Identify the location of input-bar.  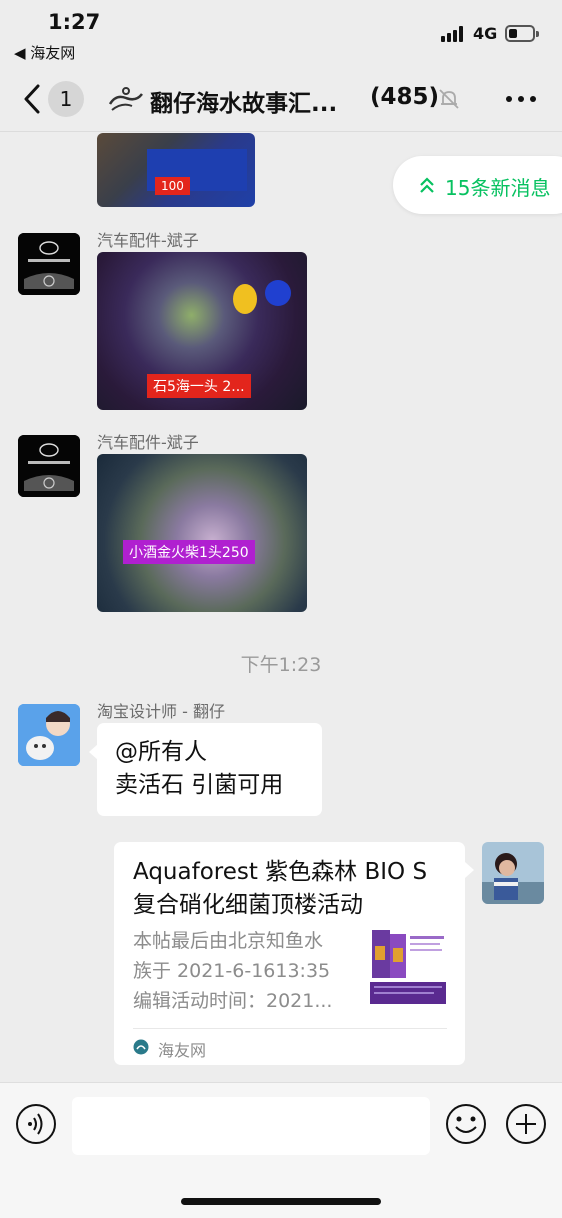
(281, 1150).